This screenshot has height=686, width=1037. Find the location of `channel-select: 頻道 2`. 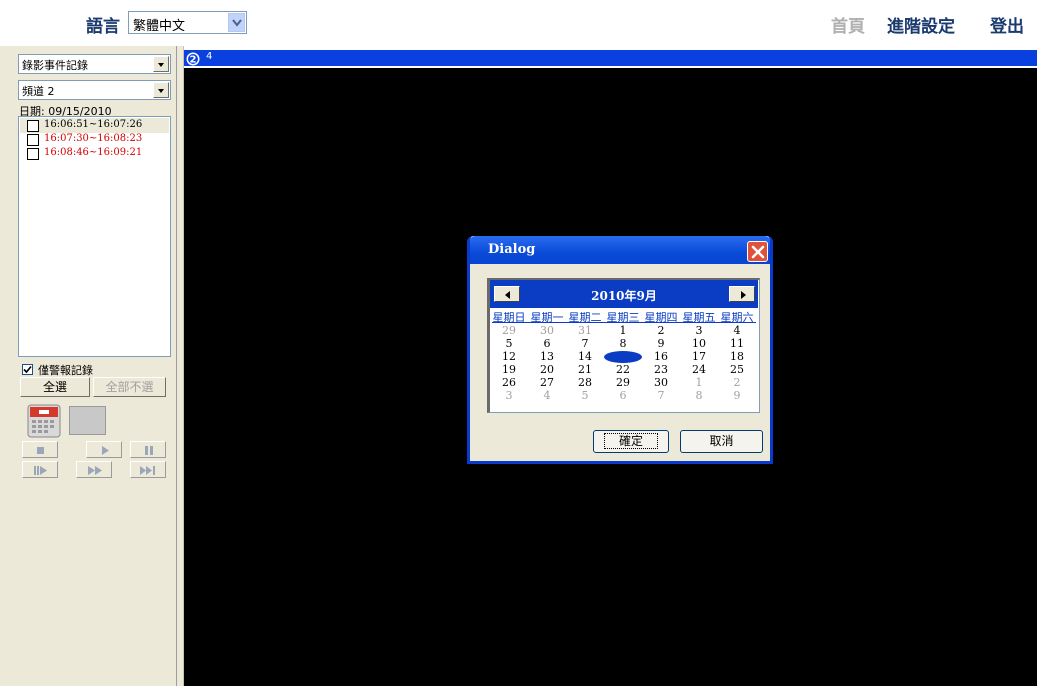

channel-select: 頻道 2 is located at coordinates (94, 90).